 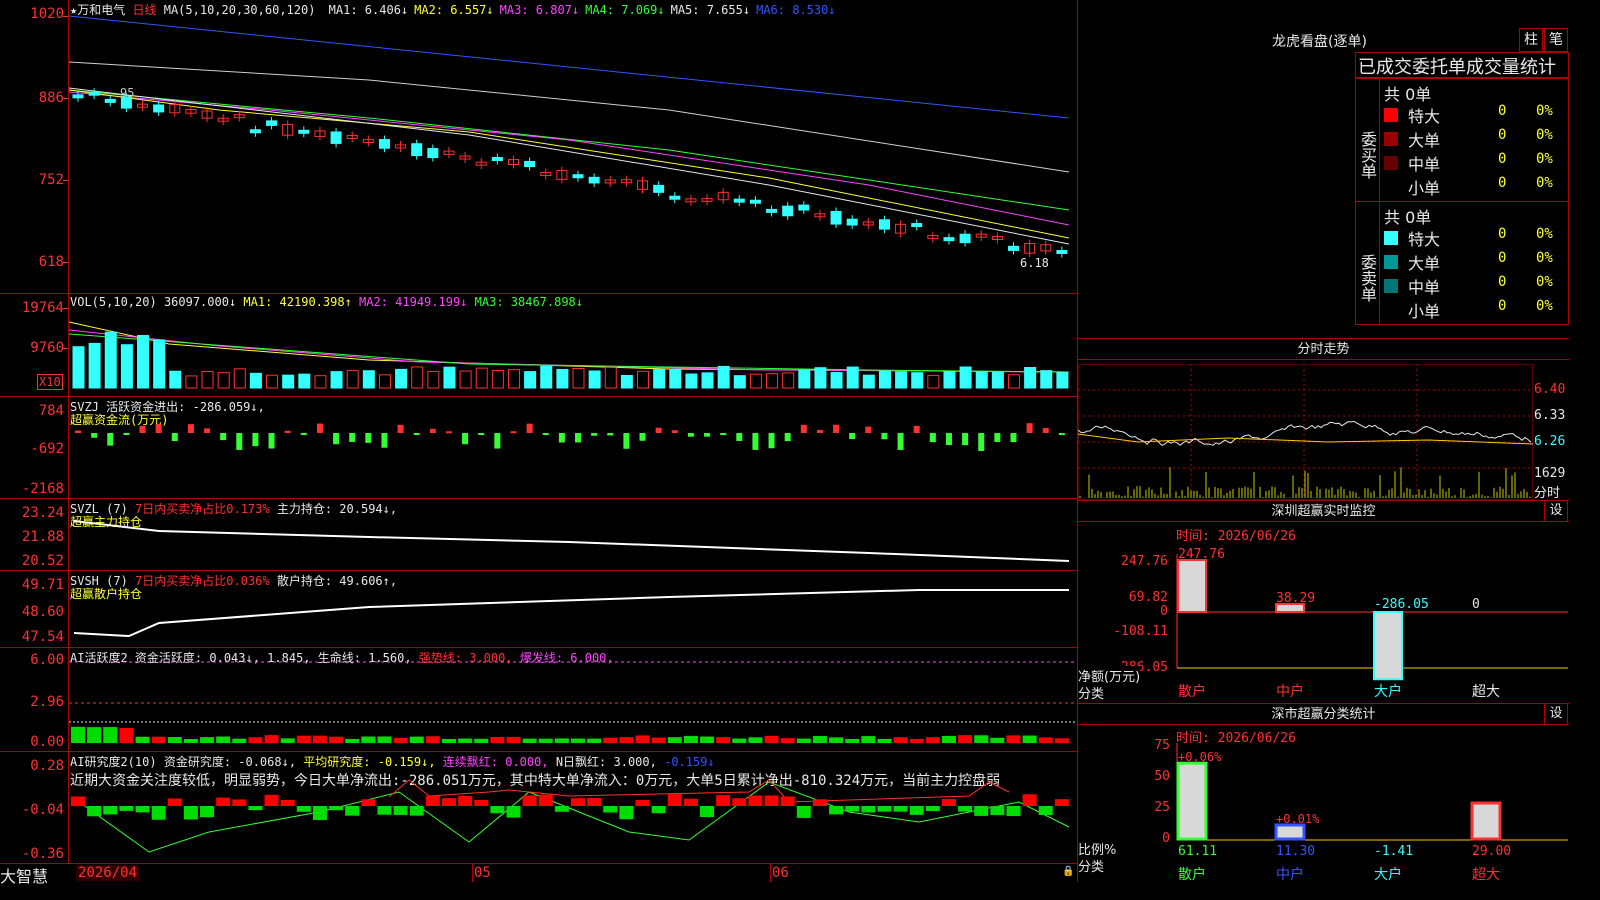 I want to click on bar-view-button: 柱, so click(x=1531, y=40).